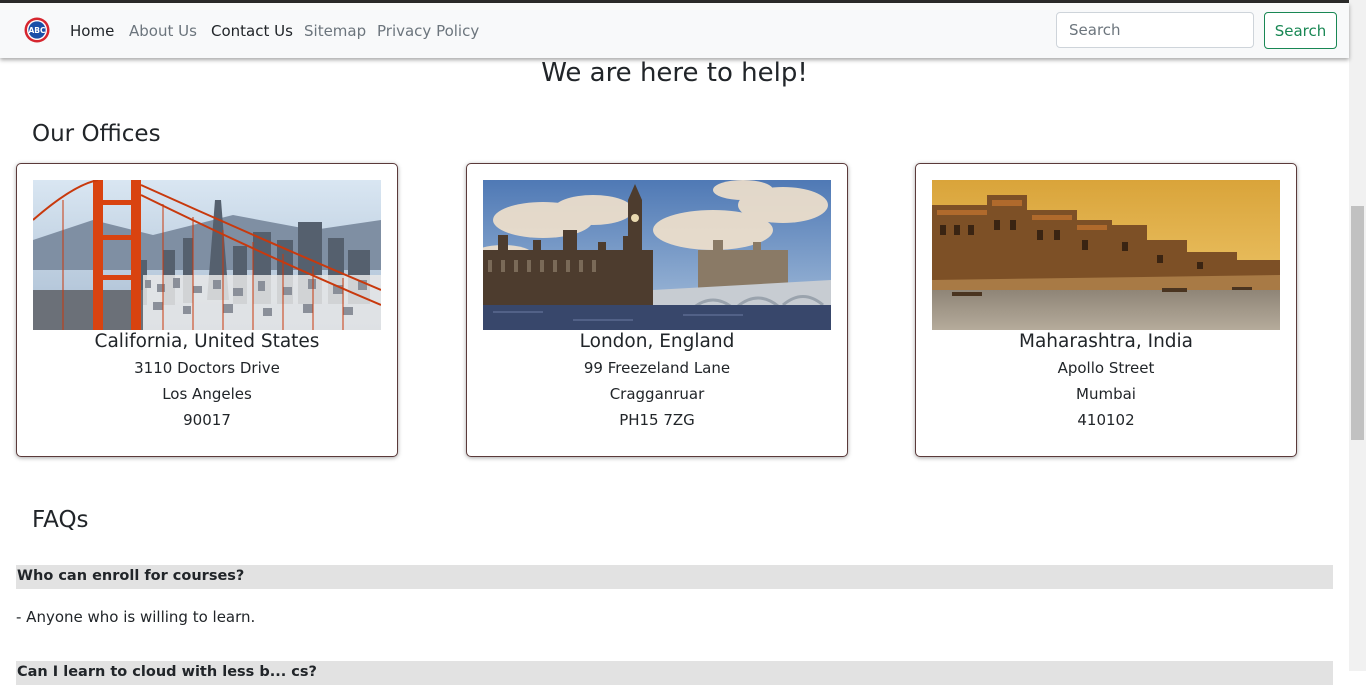 The width and height of the screenshot is (1366, 685). I want to click on nav-about-us: About Us, so click(163, 31).